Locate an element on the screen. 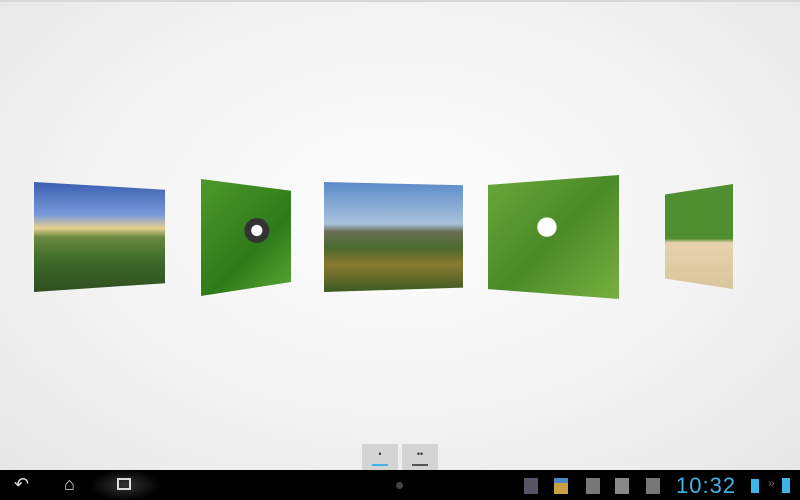  page-2-button: •• is located at coordinates (420, 457).